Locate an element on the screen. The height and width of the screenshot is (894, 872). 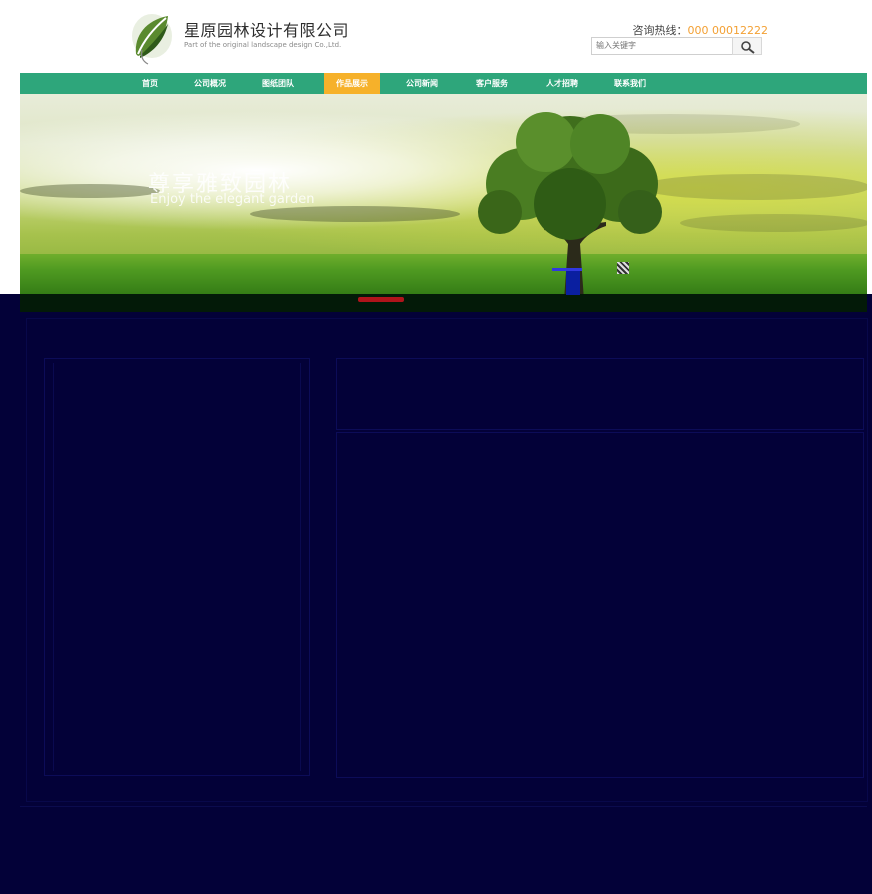
footer-divider is located at coordinates (443, 806).